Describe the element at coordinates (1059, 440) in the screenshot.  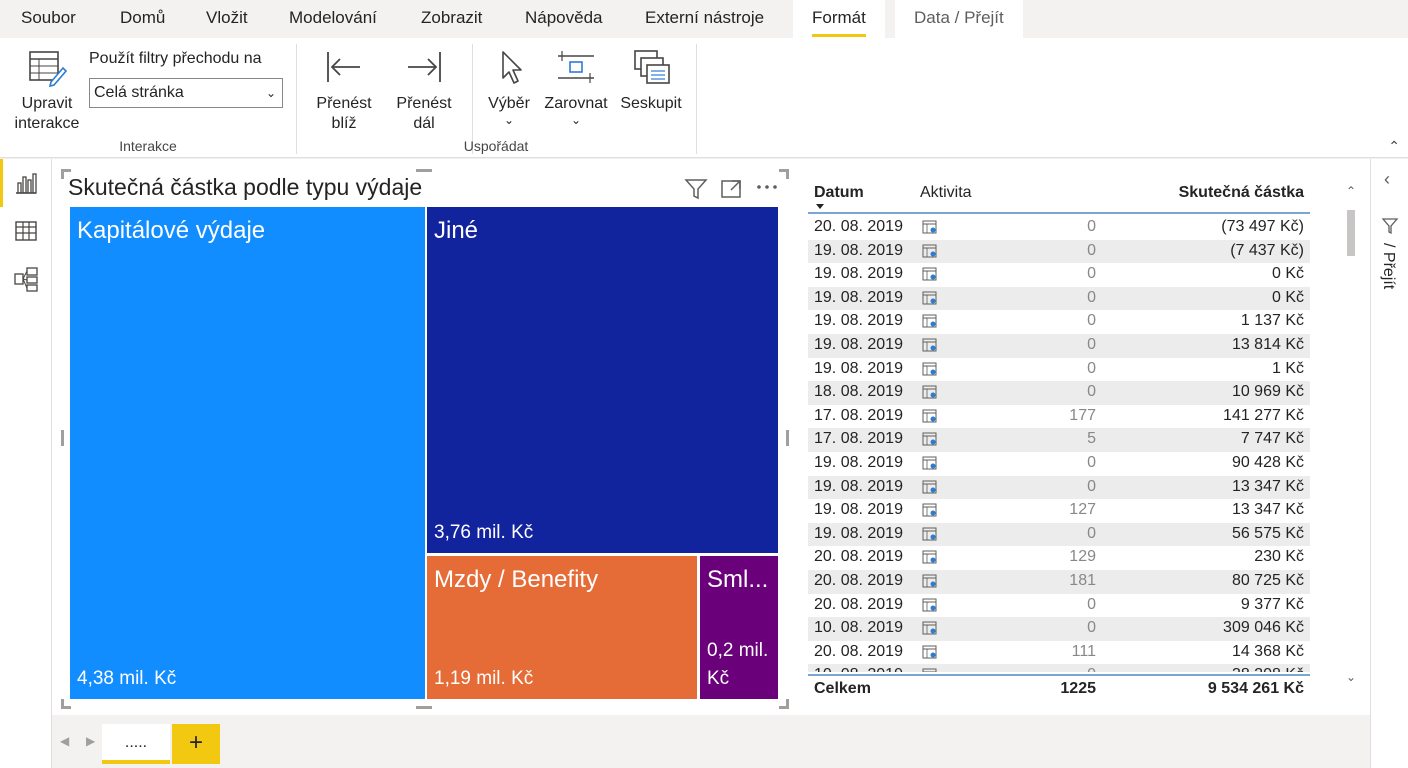
I see `table-row: 17. 08. 2019 5 7 747 Kč` at that location.